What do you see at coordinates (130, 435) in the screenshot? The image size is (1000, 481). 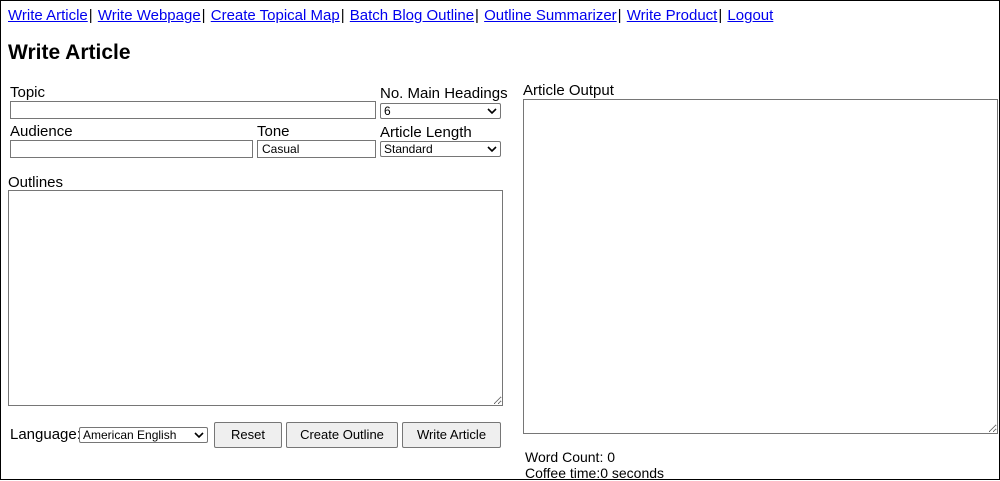 I see `language-selected-value: American English` at bounding box center [130, 435].